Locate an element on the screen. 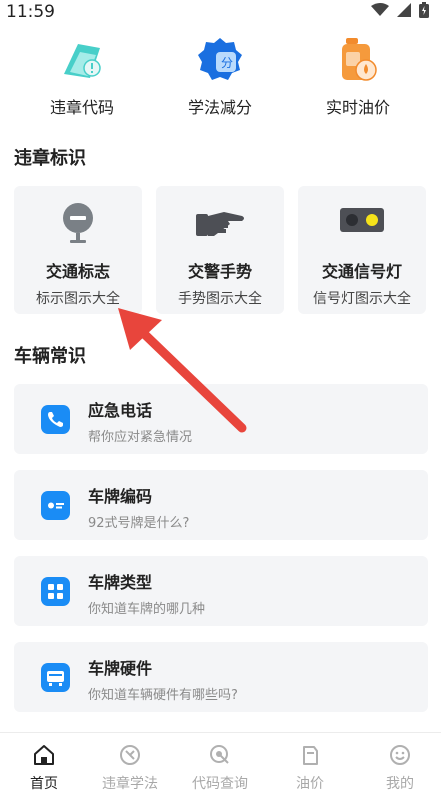 The height and width of the screenshot is (796, 441). phone-icon is located at coordinates (55, 419).